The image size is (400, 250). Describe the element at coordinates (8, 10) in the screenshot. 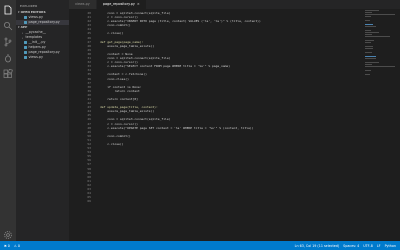

I see `files-icon` at that location.